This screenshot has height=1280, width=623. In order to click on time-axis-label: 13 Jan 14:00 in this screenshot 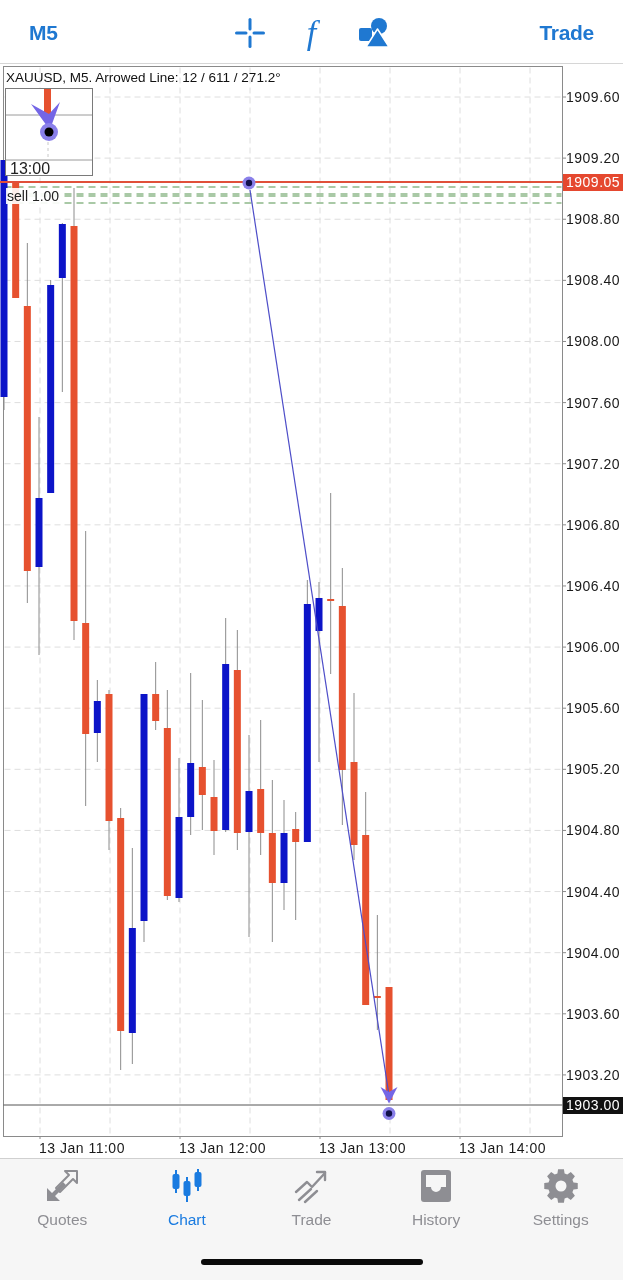, I will do `click(502, 1148)`.